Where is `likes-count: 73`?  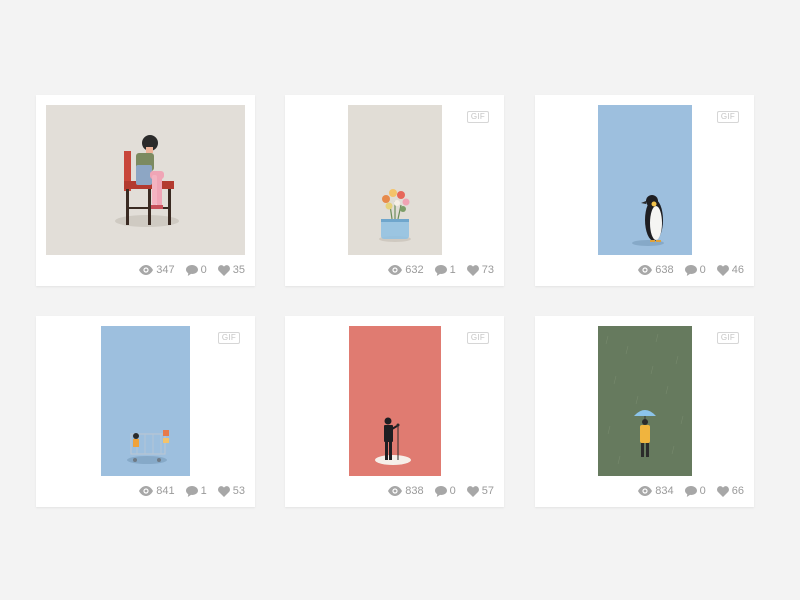 likes-count: 73 is located at coordinates (487, 270).